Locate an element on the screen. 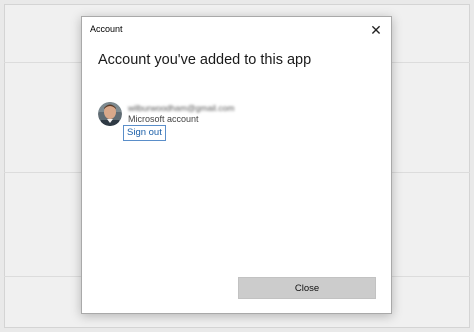 The height and width of the screenshot is (332, 474). user-avatar-icon is located at coordinates (110, 114).